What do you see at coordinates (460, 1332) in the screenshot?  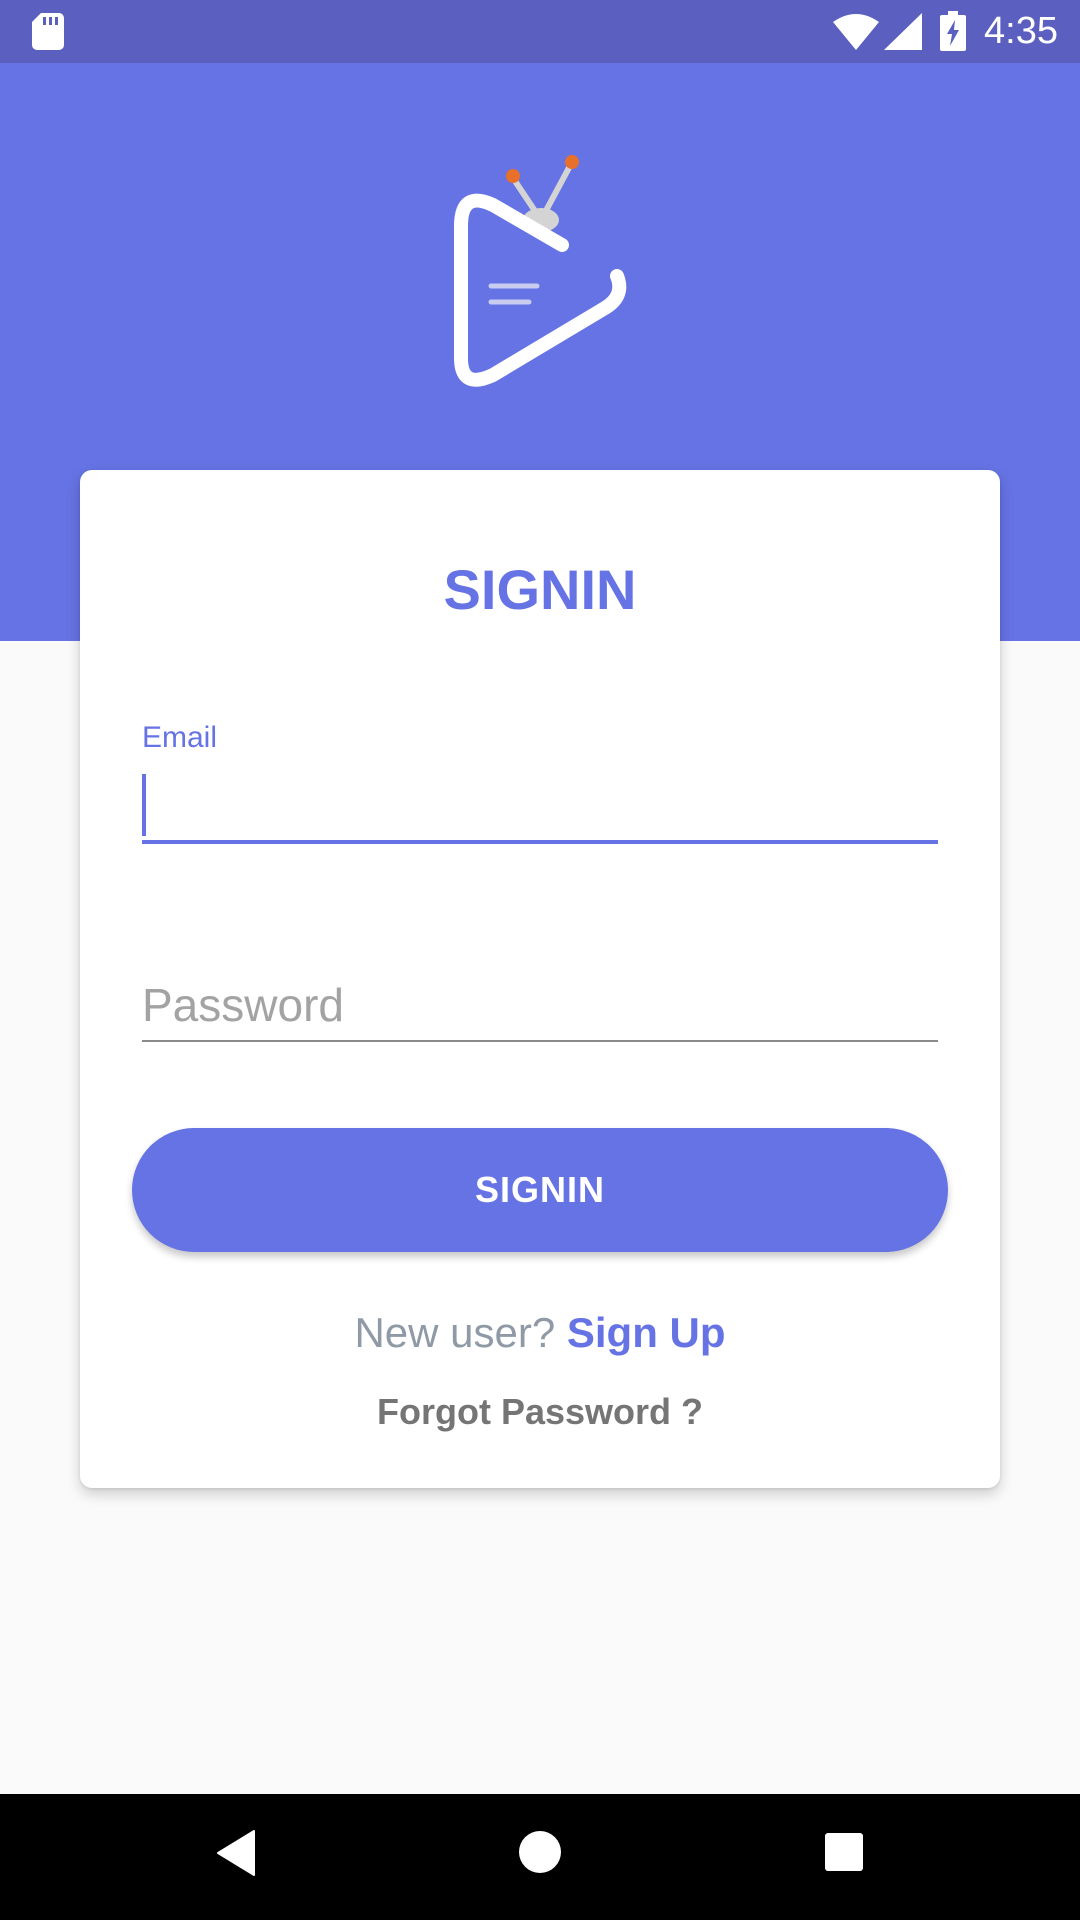 I see `new-user-text: New user?` at bounding box center [460, 1332].